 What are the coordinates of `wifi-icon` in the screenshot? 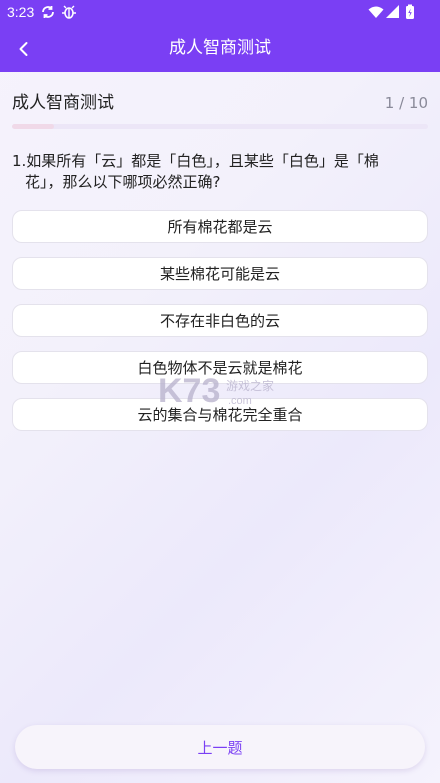 It's located at (376, 12).